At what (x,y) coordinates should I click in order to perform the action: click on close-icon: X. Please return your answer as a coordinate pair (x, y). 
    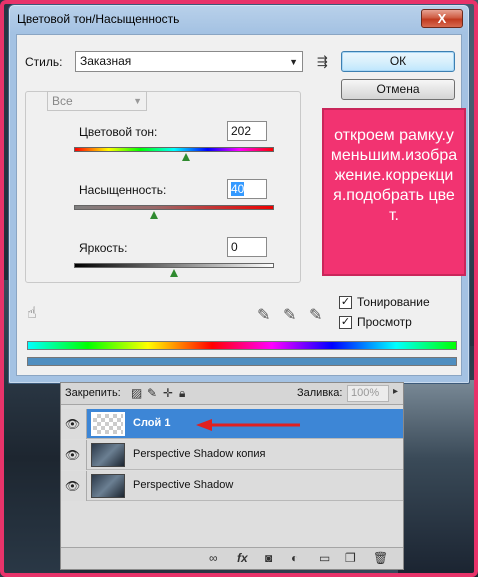
    Looking at the image, I should click on (442, 18).